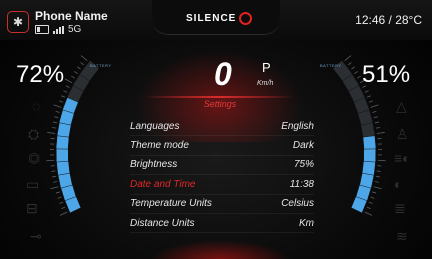 Image resolution: width=432 pixels, height=259 pixels. Describe the element at coordinates (33, 184) in the screenshot. I see `battery-warning-icon: ▭` at that location.